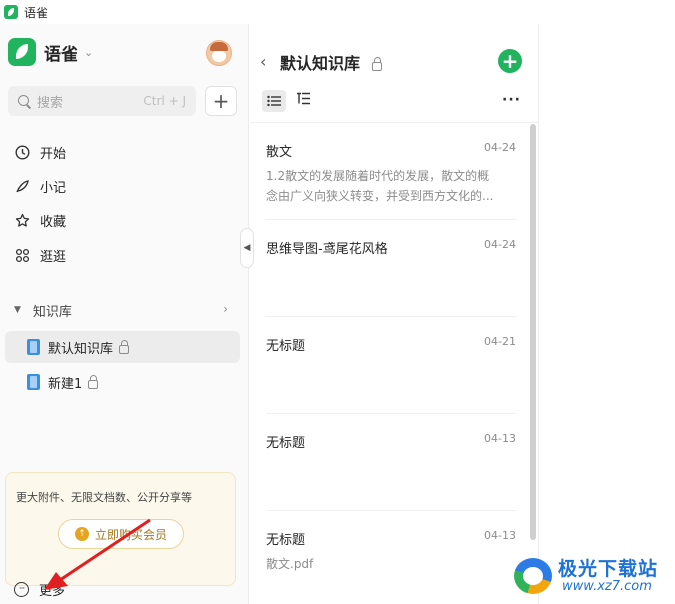 Image resolution: width=675 pixels, height=604 pixels. Describe the element at coordinates (608, 569) in the screenshot. I see `watermark-name: 极光下载站` at that location.